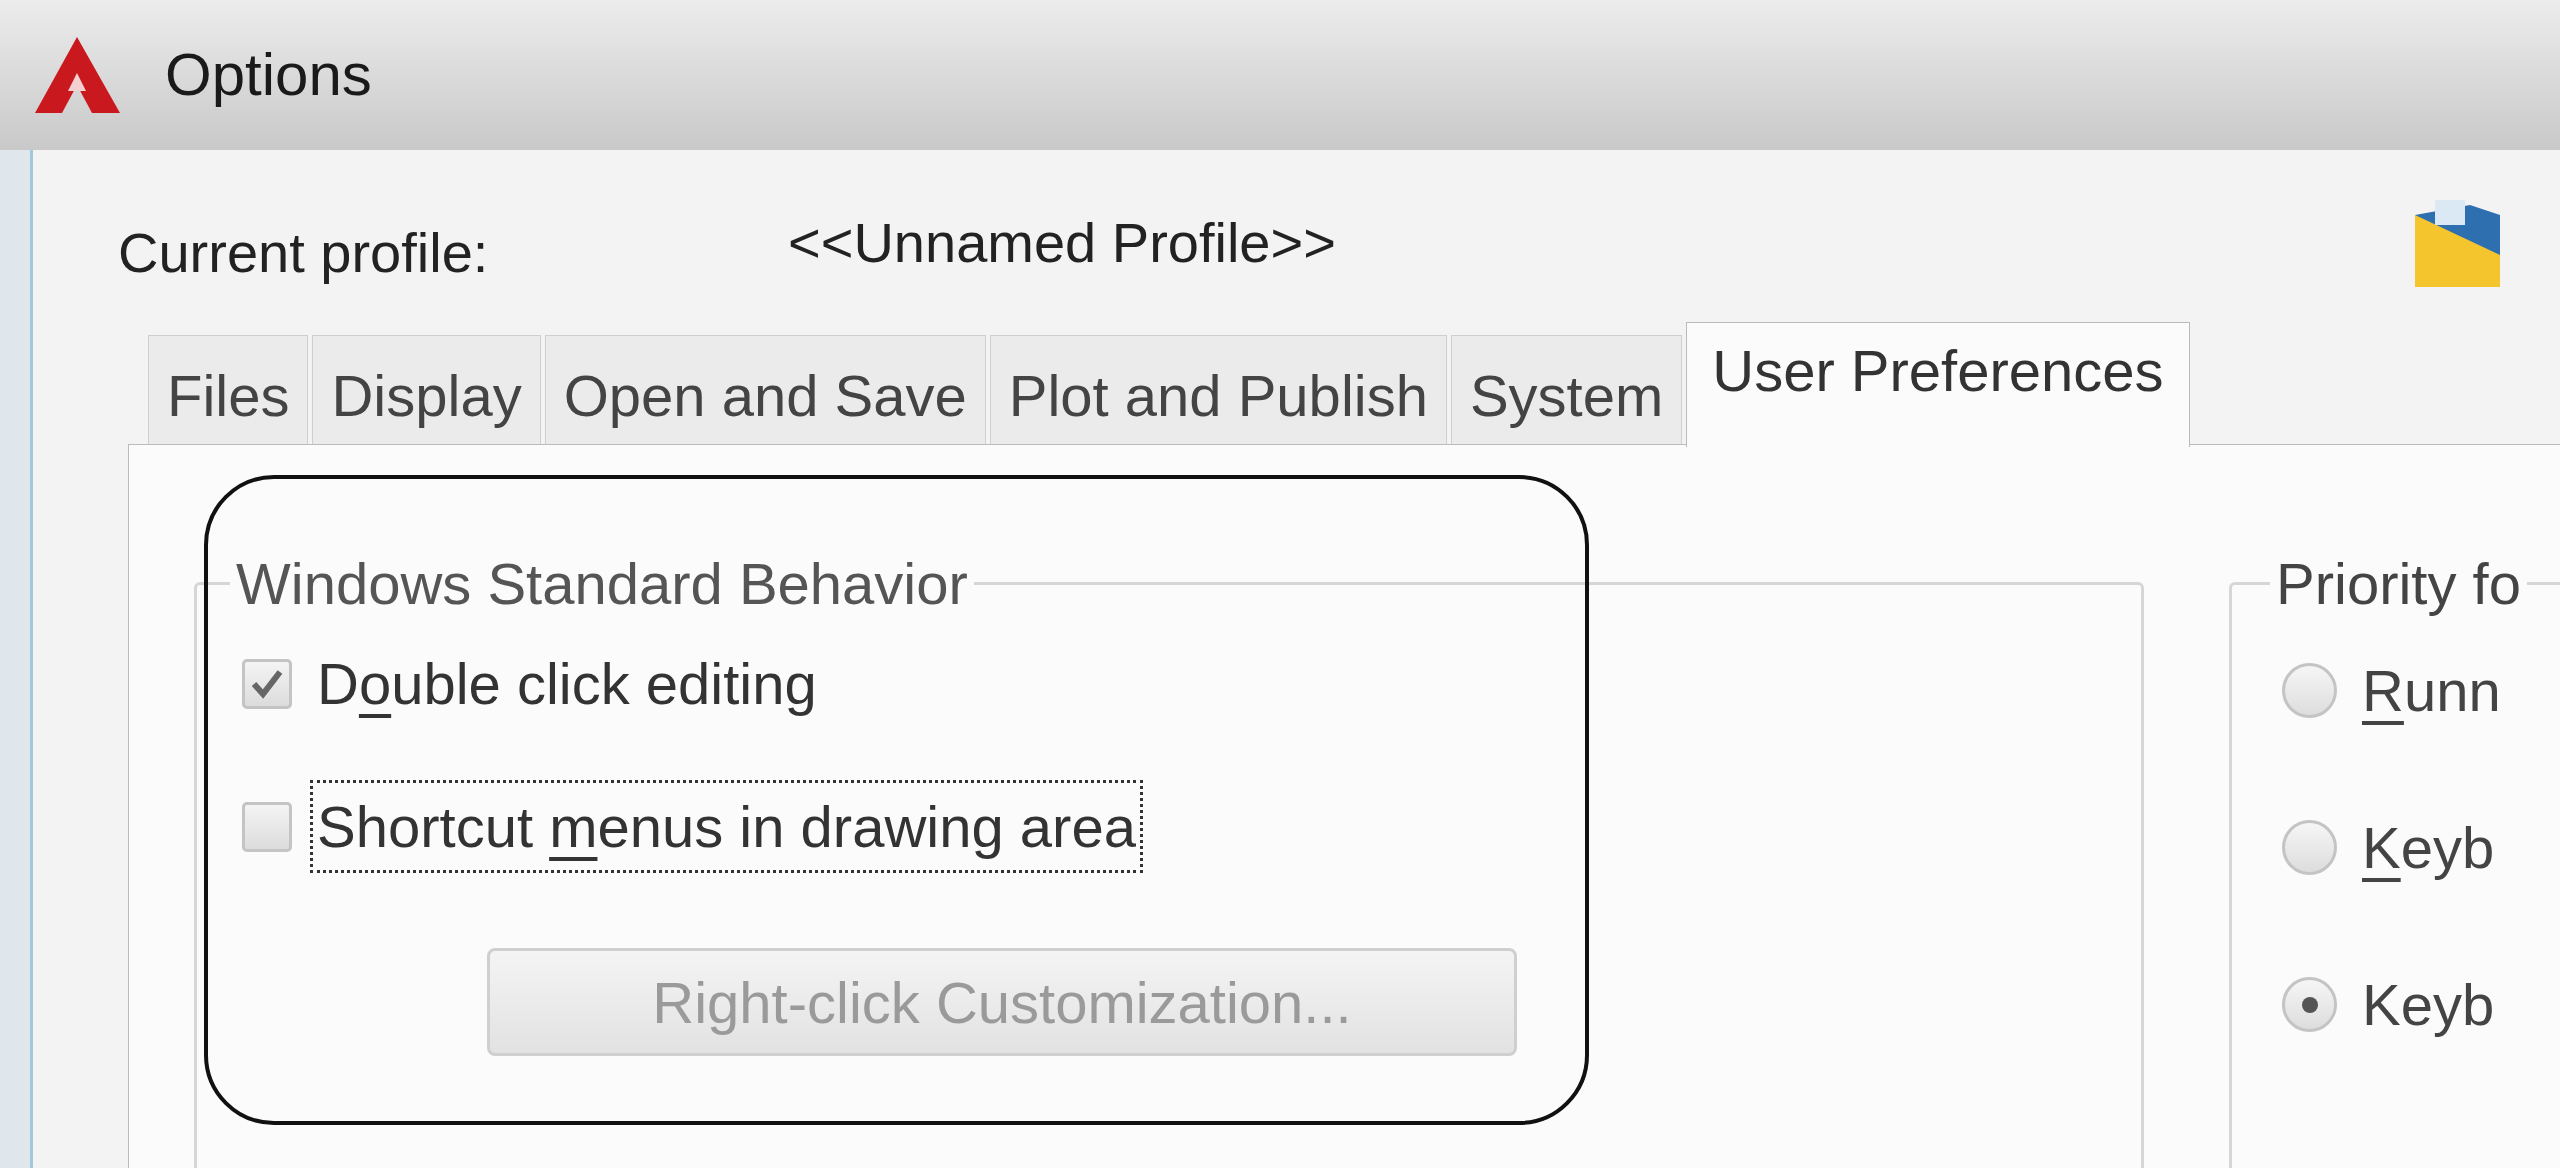 This screenshot has width=2560, height=1168. What do you see at coordinates (567, 684) in the screenshot?
I see `checkbox-label: Double click editing` at bounding box center [567, 684].